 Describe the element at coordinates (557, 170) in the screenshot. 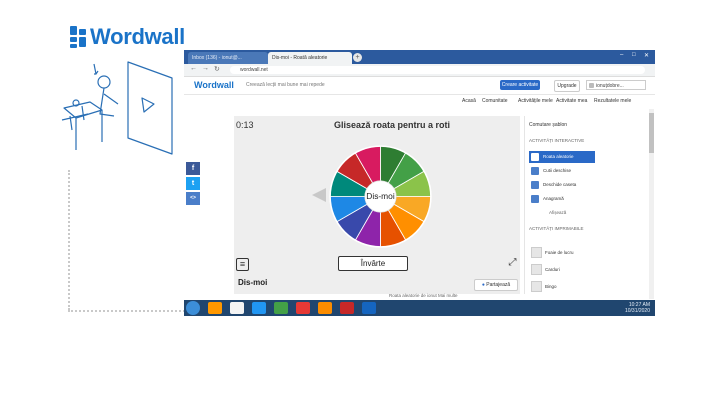

I see `template-label: Cutii deschise` at that location.